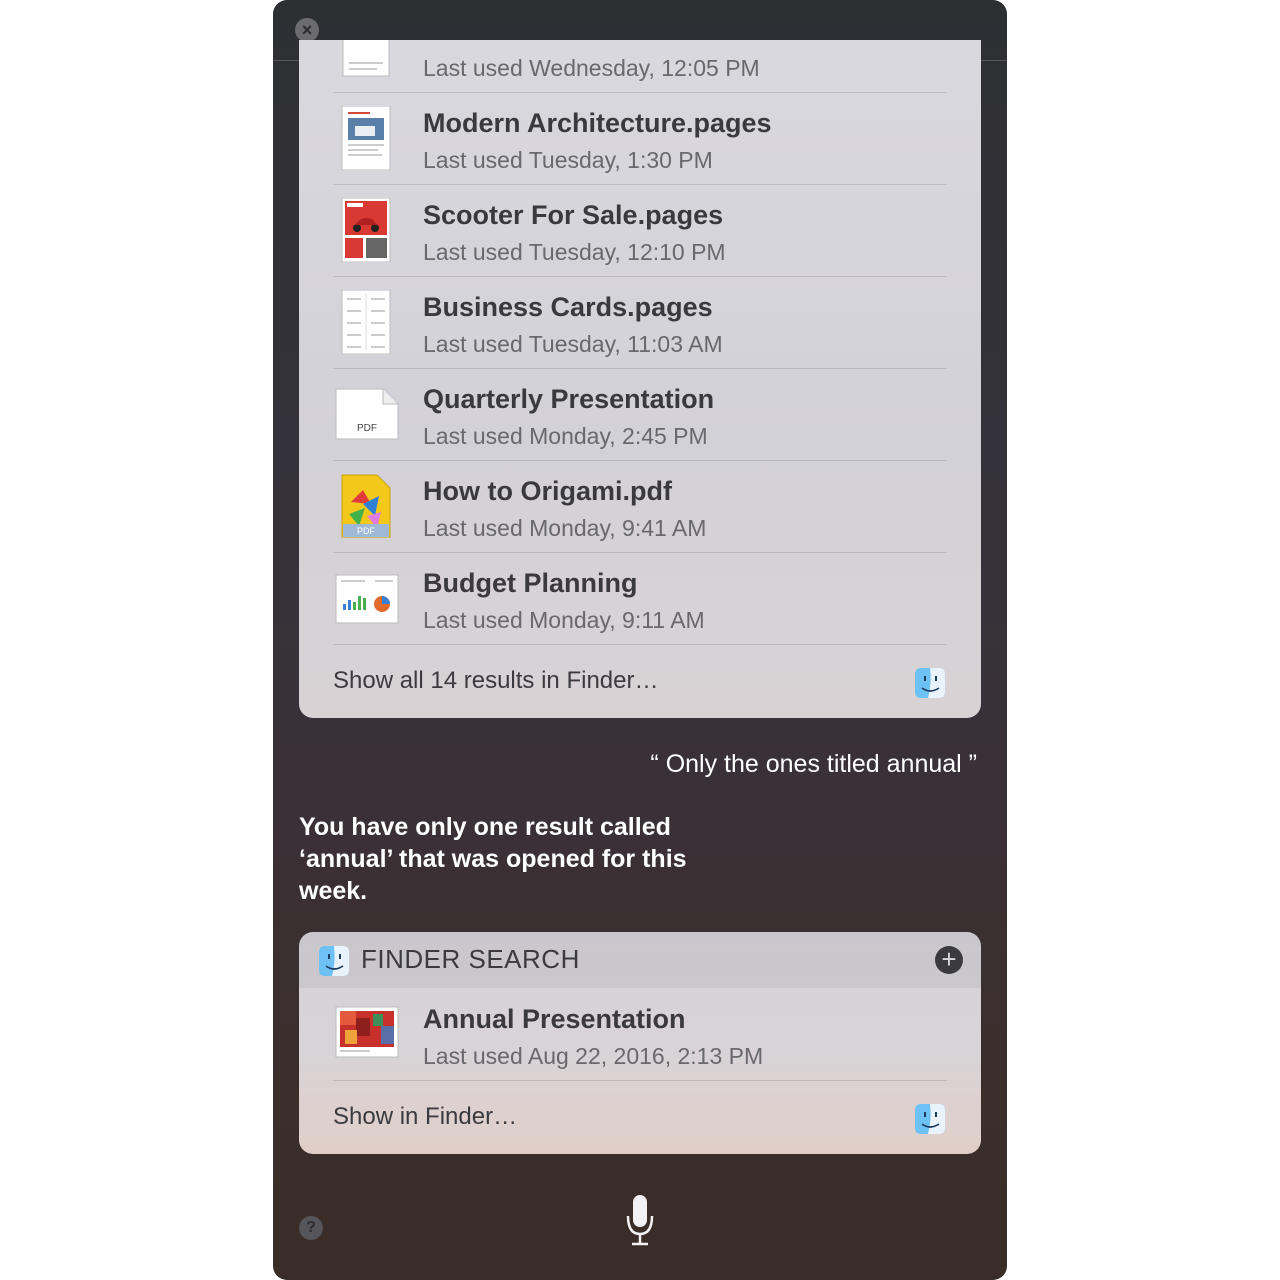  What do you see at coordinates (367, 1032) in the screenshot?
I see `keynote-thumbnail-icon` at bounding box center [367, 1032].